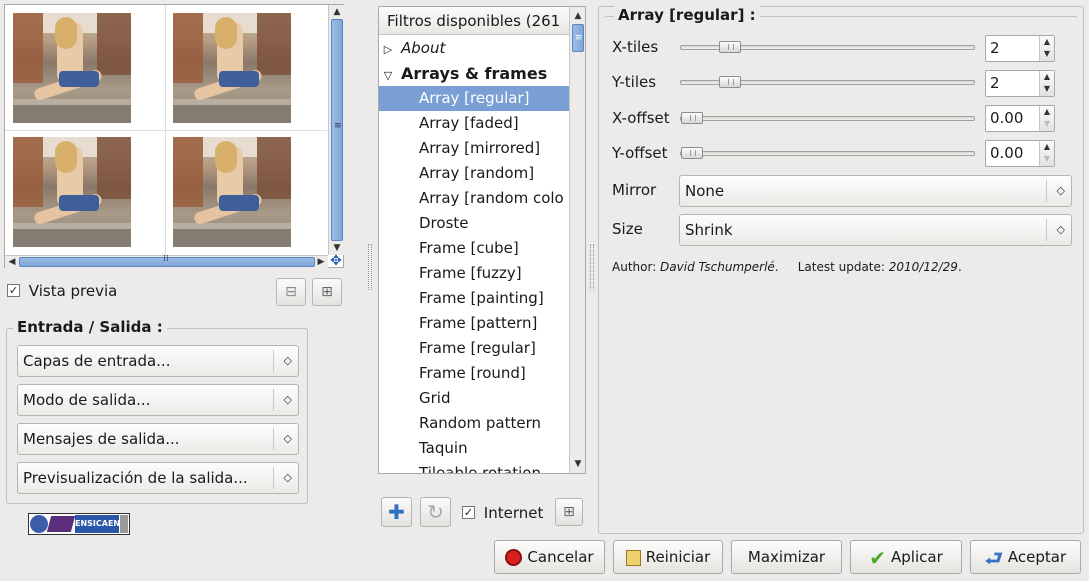  Describe the element at coordinates (475, 21) in the screenshot. I see `filter-tree-header: Filtros disponibles (261` at that location.